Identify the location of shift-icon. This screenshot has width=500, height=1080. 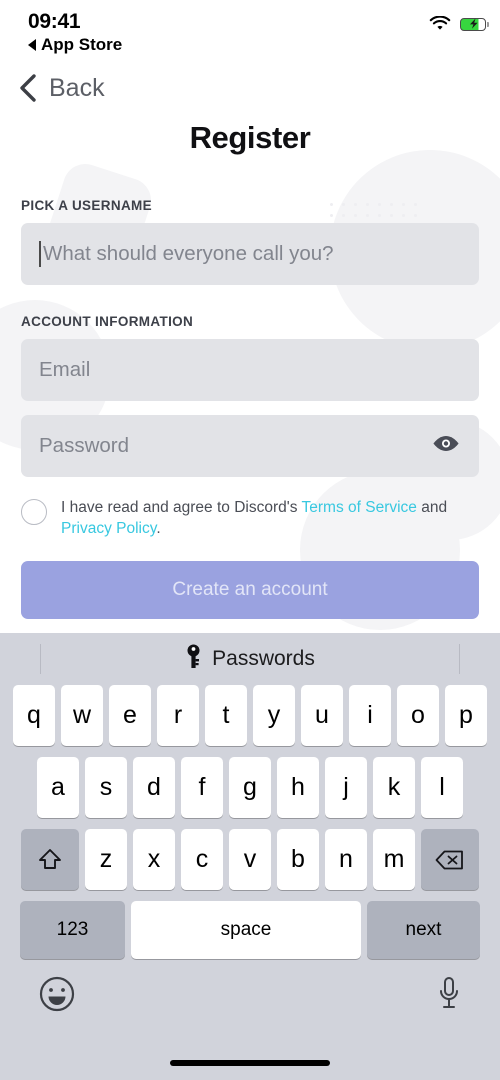
(50, 858).